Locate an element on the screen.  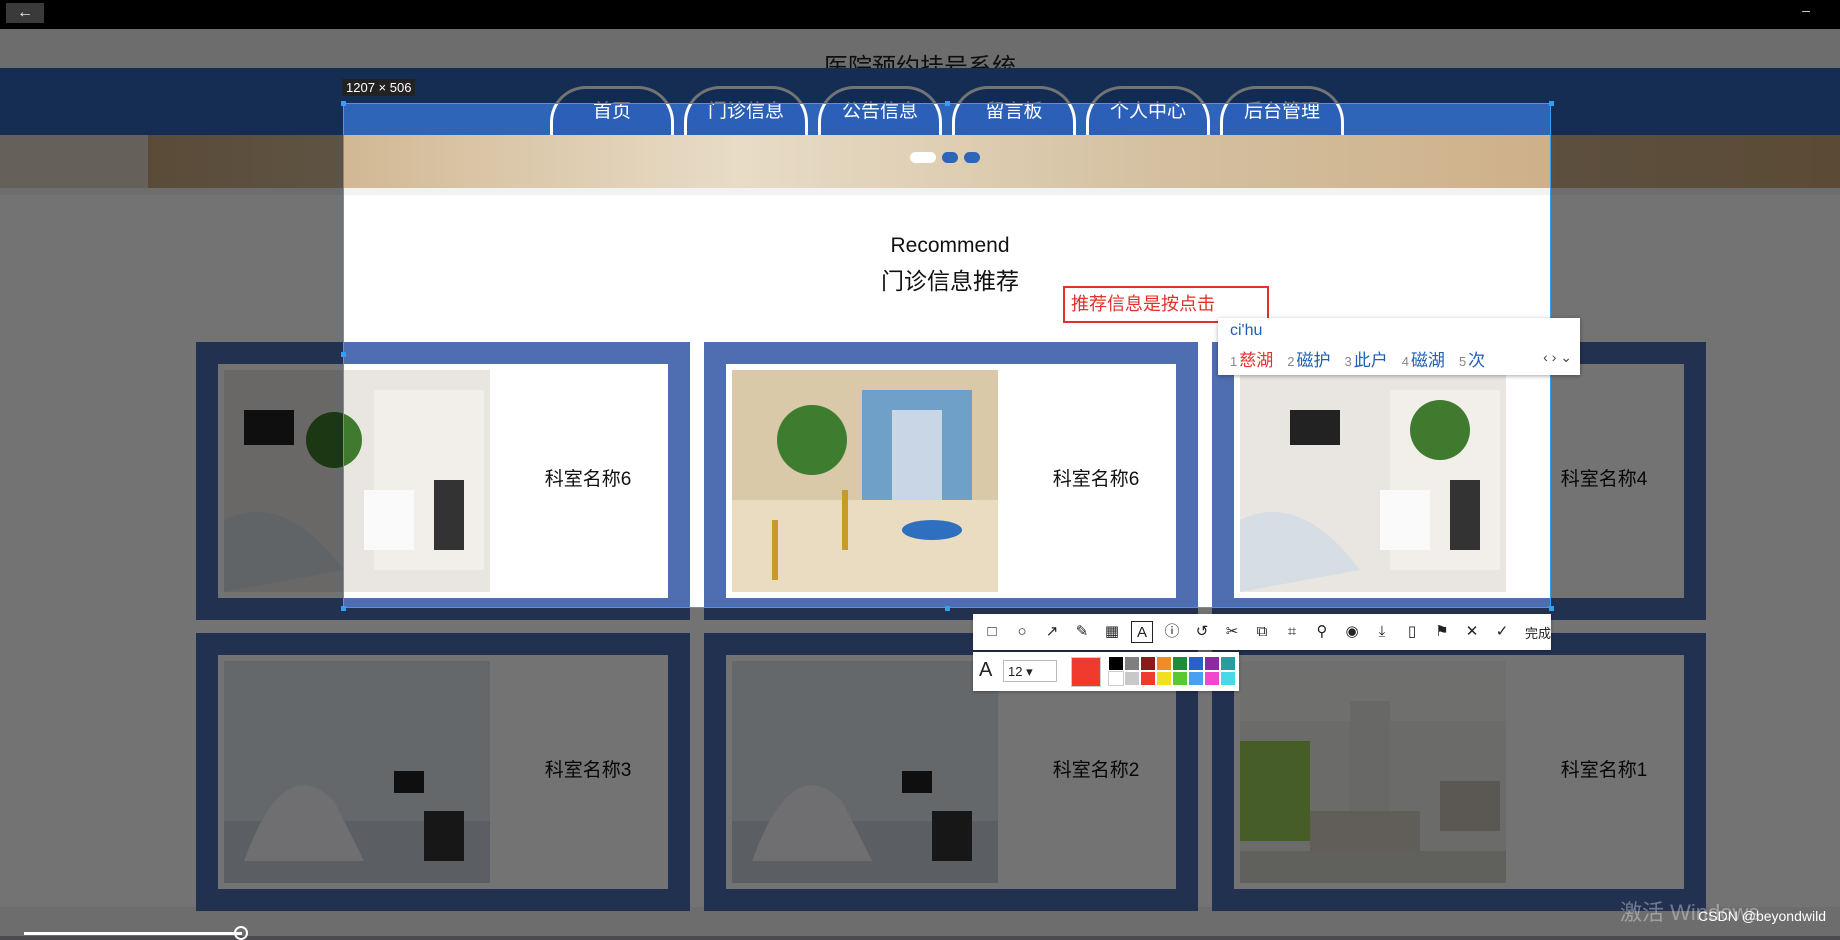
department-name: 科室名称1 is located at coordinates (1604, 768).